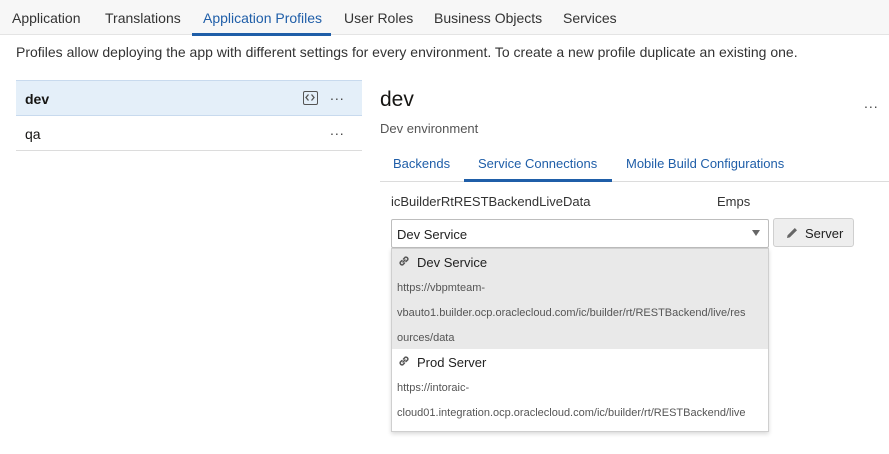 This screenshot has width=889, height=454. What do you see at coordinates (580, 233) in the screenshot?
I see `server-select: Dev Service` at bounding box center [580, 233].